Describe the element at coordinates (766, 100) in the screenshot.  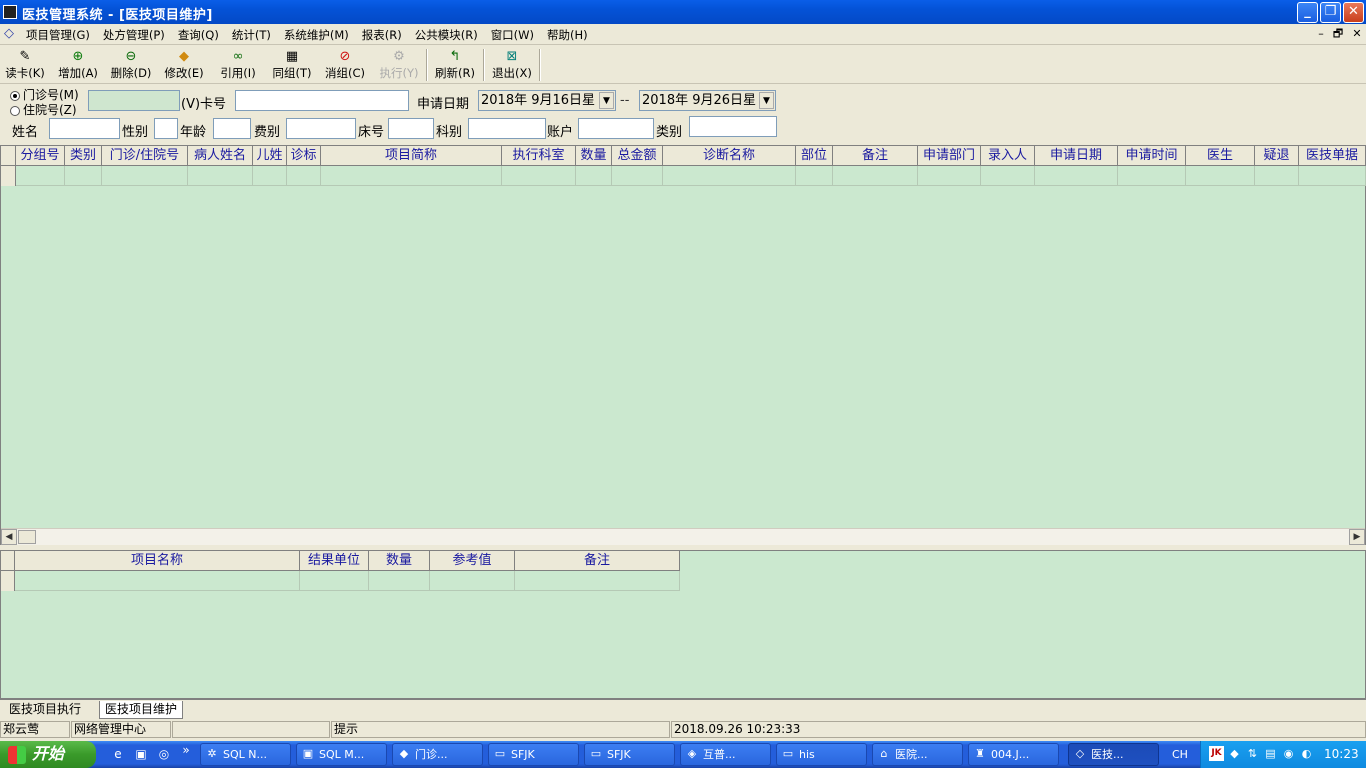
I see `date-to-dropdown-icon: ▼` at that location.